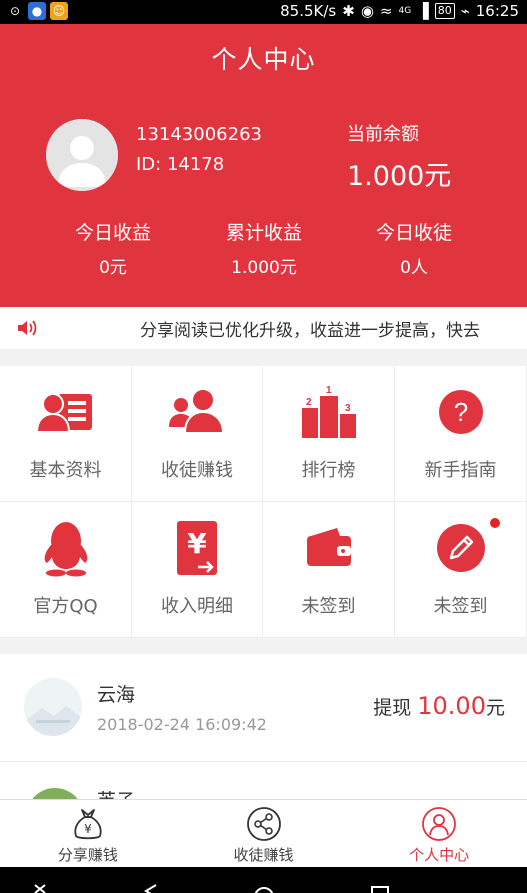 This screenshot has height=893, width=527. Describe the element at coordinates (211, 888) in the screenshot. I see `system-nav-buttons` at that location.